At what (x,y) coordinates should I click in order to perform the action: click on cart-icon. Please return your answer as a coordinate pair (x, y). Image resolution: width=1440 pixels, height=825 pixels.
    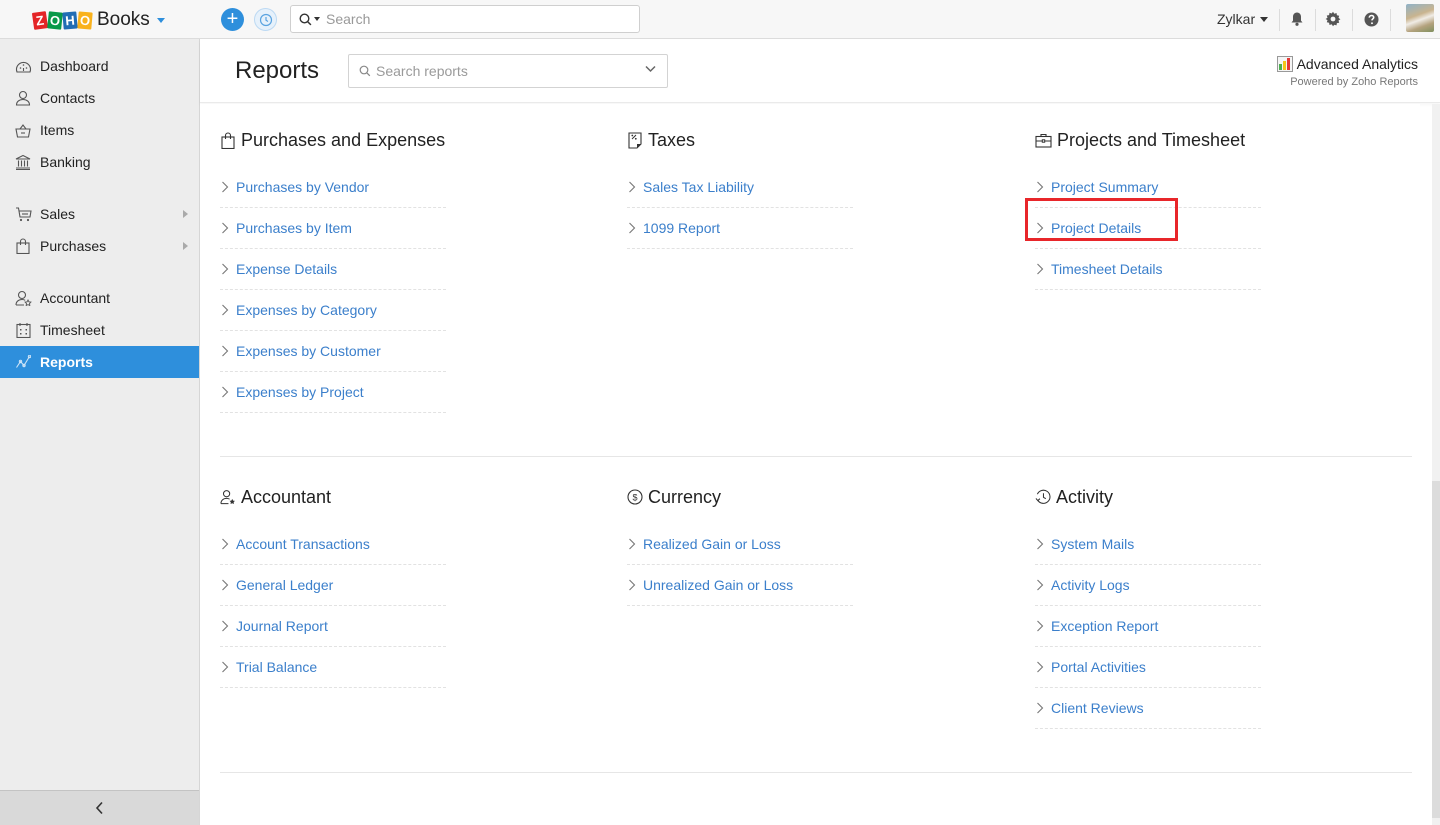
    Looking at the image, I should click on (23, 214).